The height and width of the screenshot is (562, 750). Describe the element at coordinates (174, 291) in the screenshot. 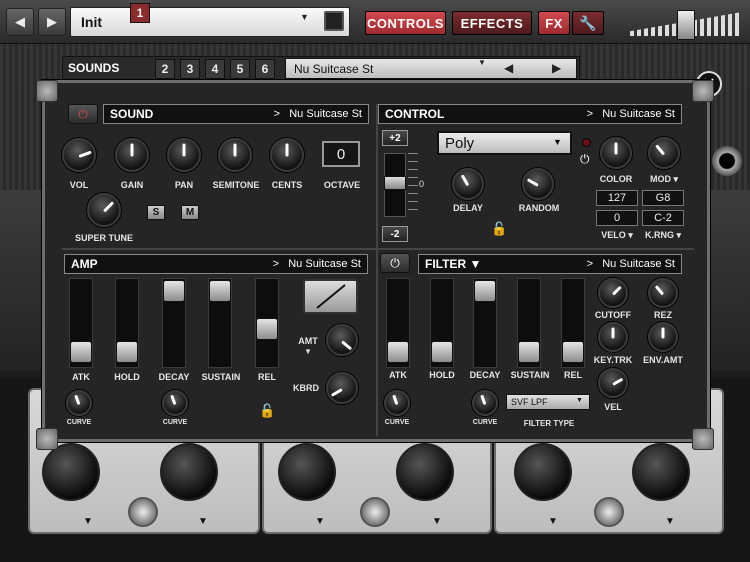

I see `amp-decay-handle` at that location.